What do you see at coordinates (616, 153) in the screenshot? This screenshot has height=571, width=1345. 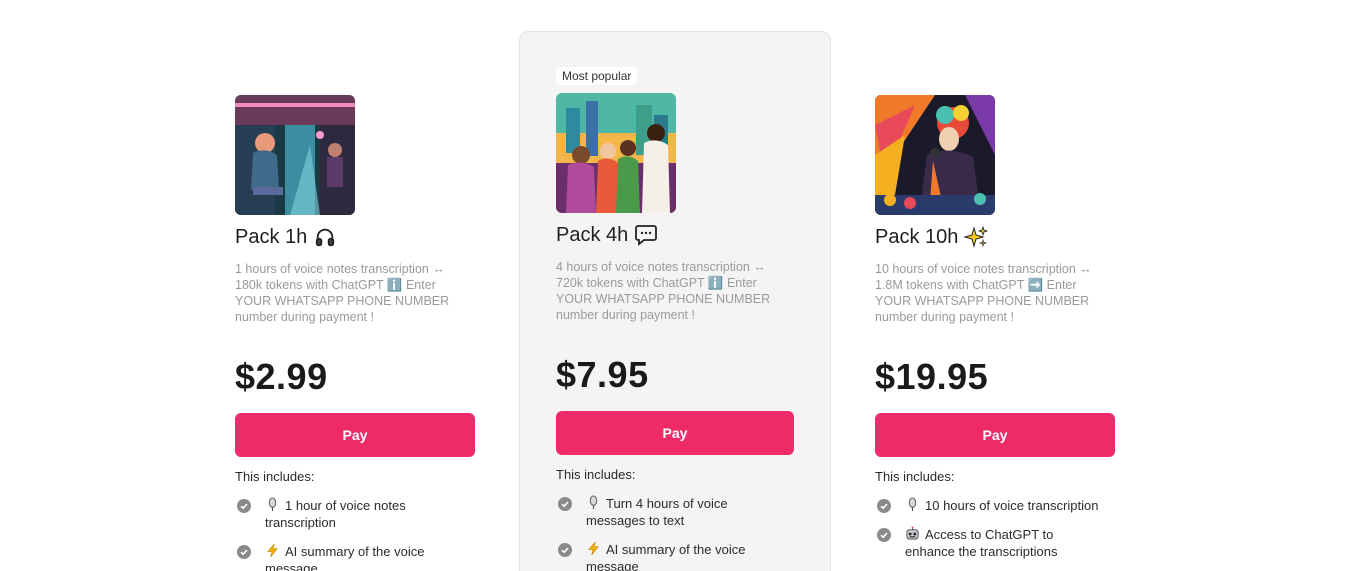 I see `pack-4h-image` at bounding box center [616, 153].